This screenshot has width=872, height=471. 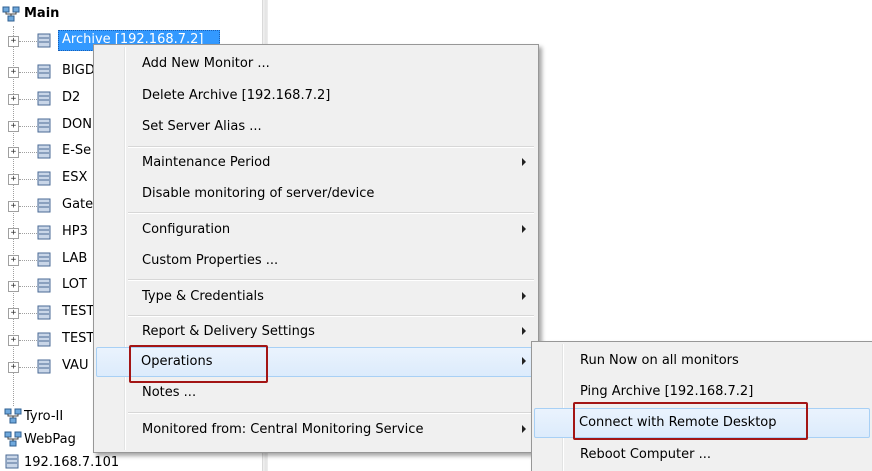 What do you see at coordinates (77, 124) in the screenshot?
I see `tree-node-server: DON` at bounding box center [77, 124].